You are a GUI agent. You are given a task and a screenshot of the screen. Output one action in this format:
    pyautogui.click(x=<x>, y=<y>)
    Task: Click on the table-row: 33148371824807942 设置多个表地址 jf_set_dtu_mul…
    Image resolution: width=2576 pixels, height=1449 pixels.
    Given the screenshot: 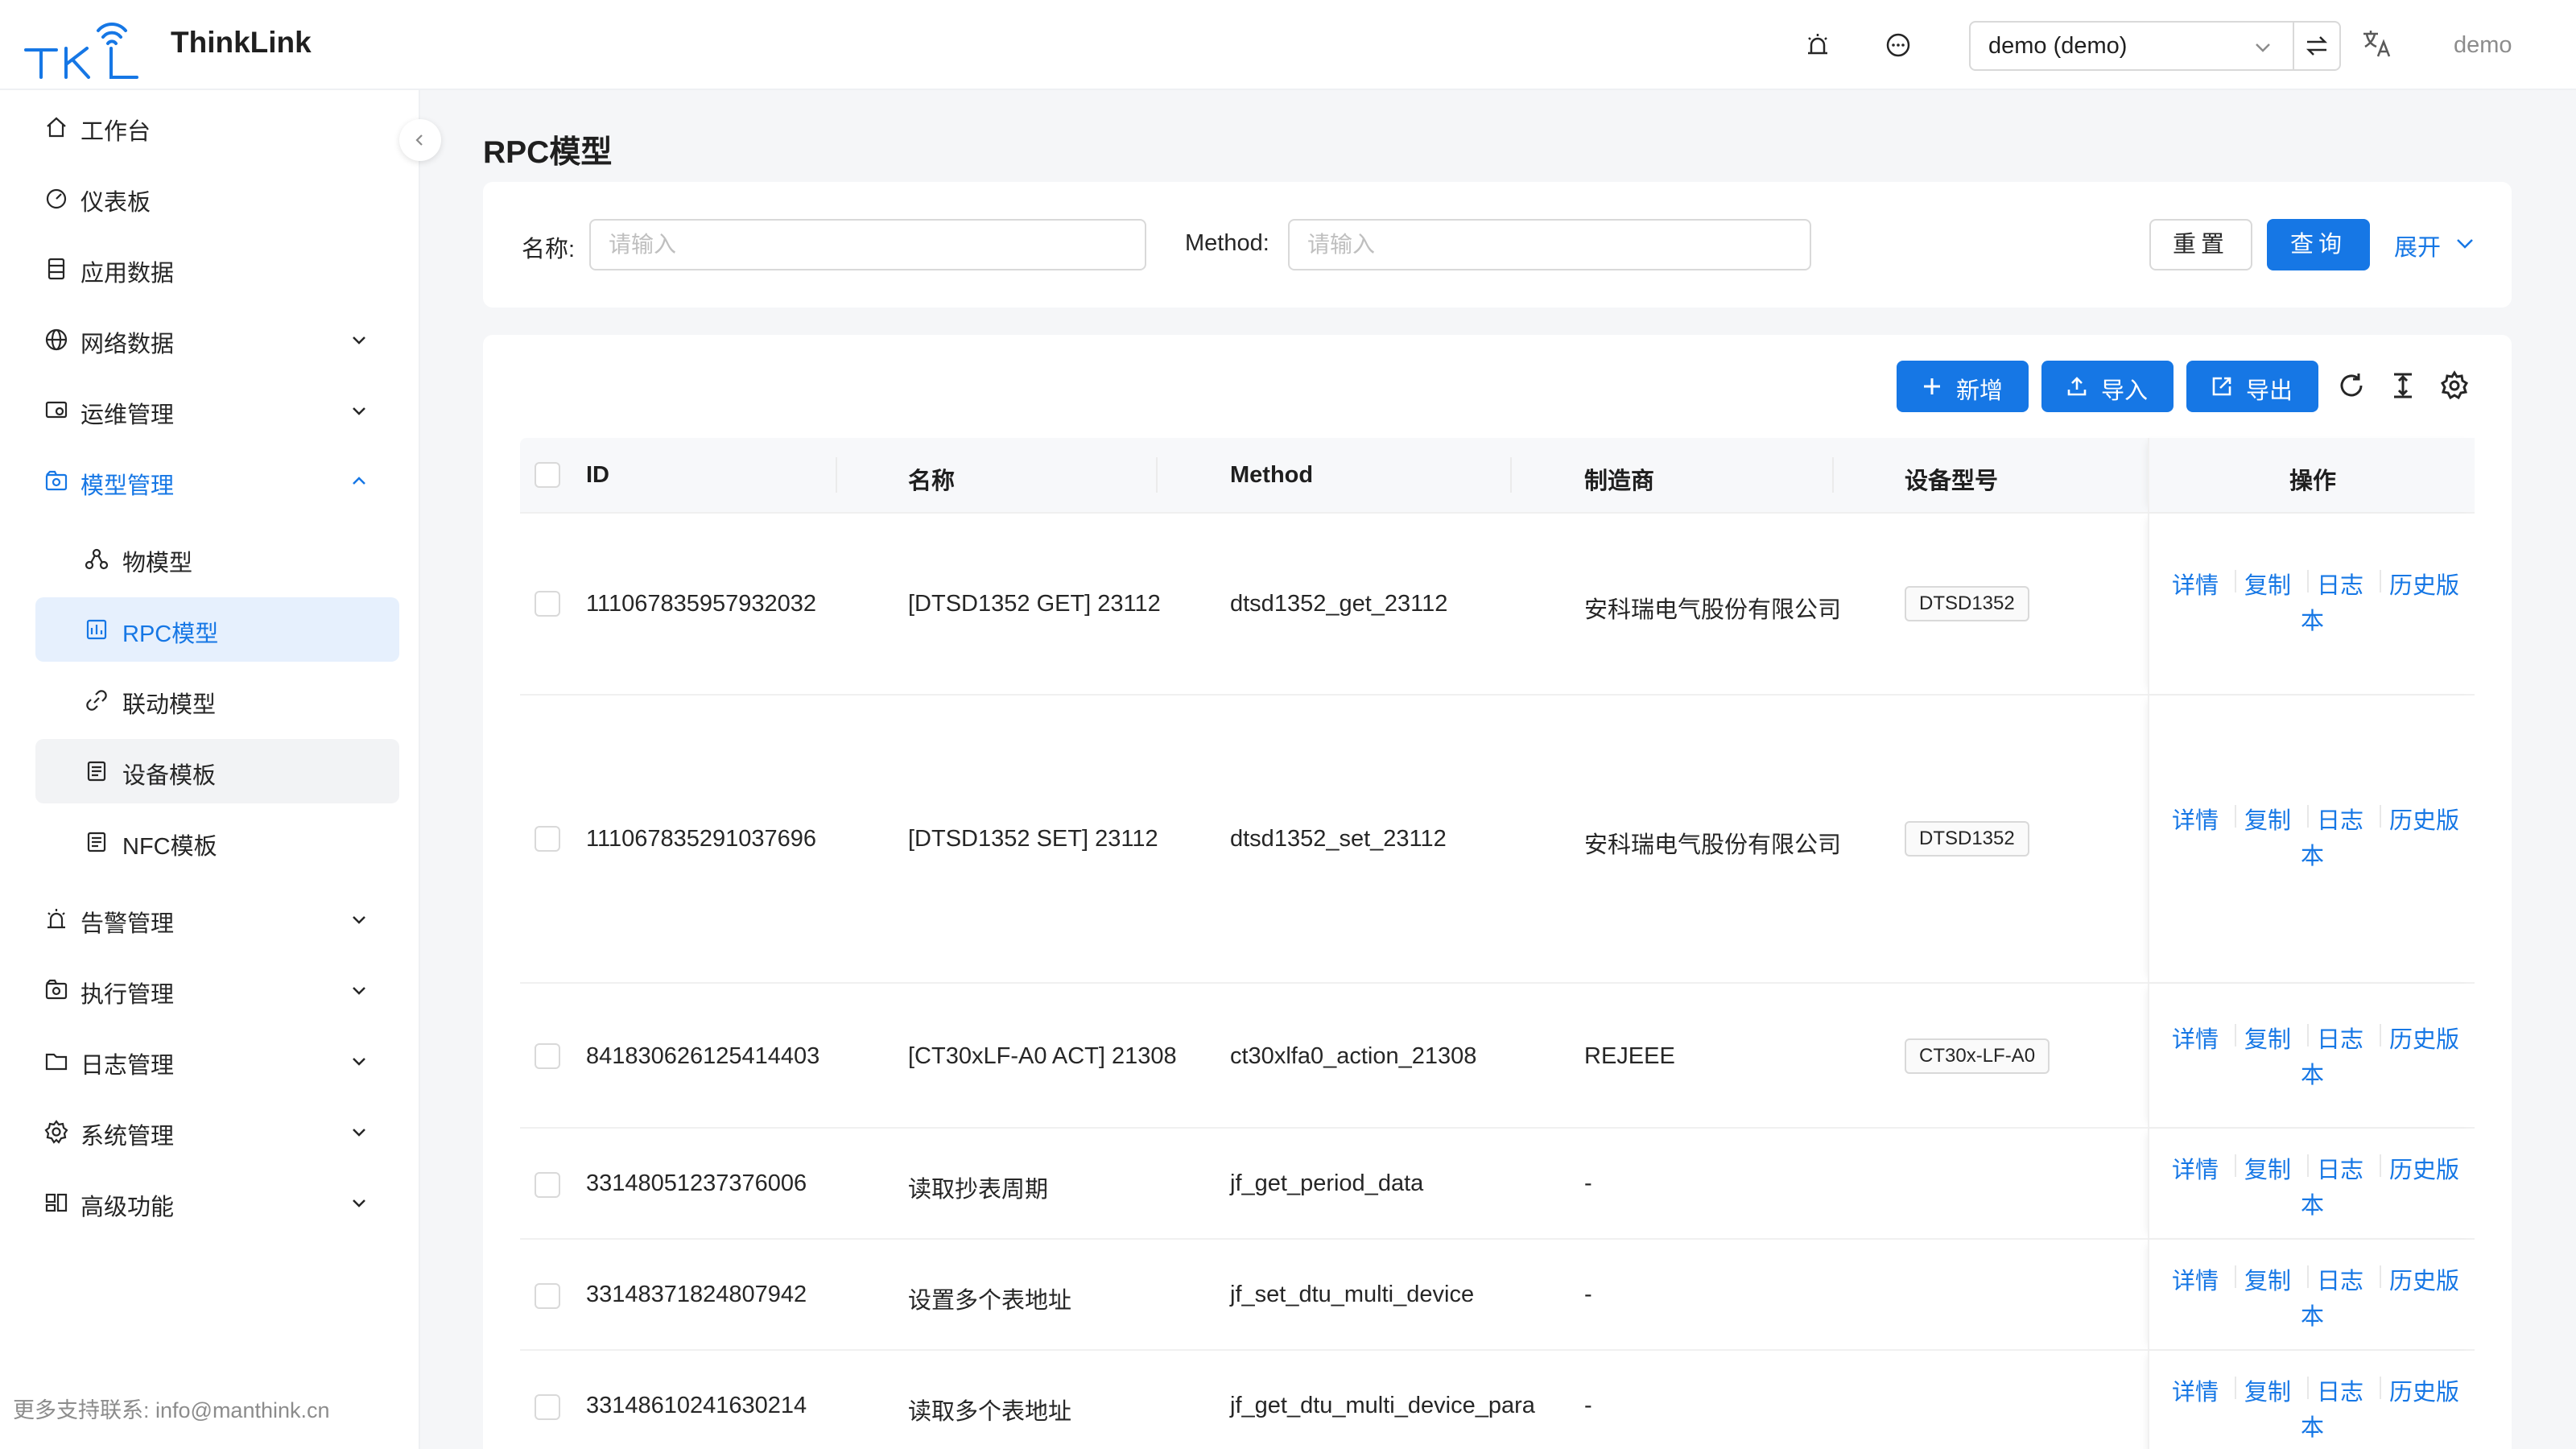 What is the action you would take?
    pyautogui.click(x=1497, y=1295)
    